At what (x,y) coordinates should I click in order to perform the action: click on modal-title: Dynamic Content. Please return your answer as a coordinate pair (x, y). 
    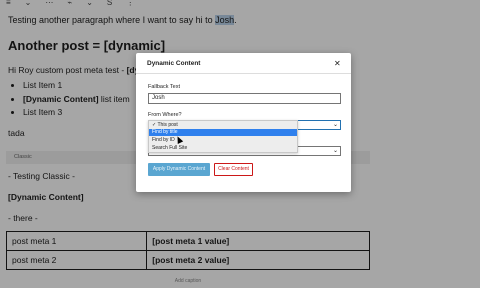
    Looking at the image, I should click on (174, 63).